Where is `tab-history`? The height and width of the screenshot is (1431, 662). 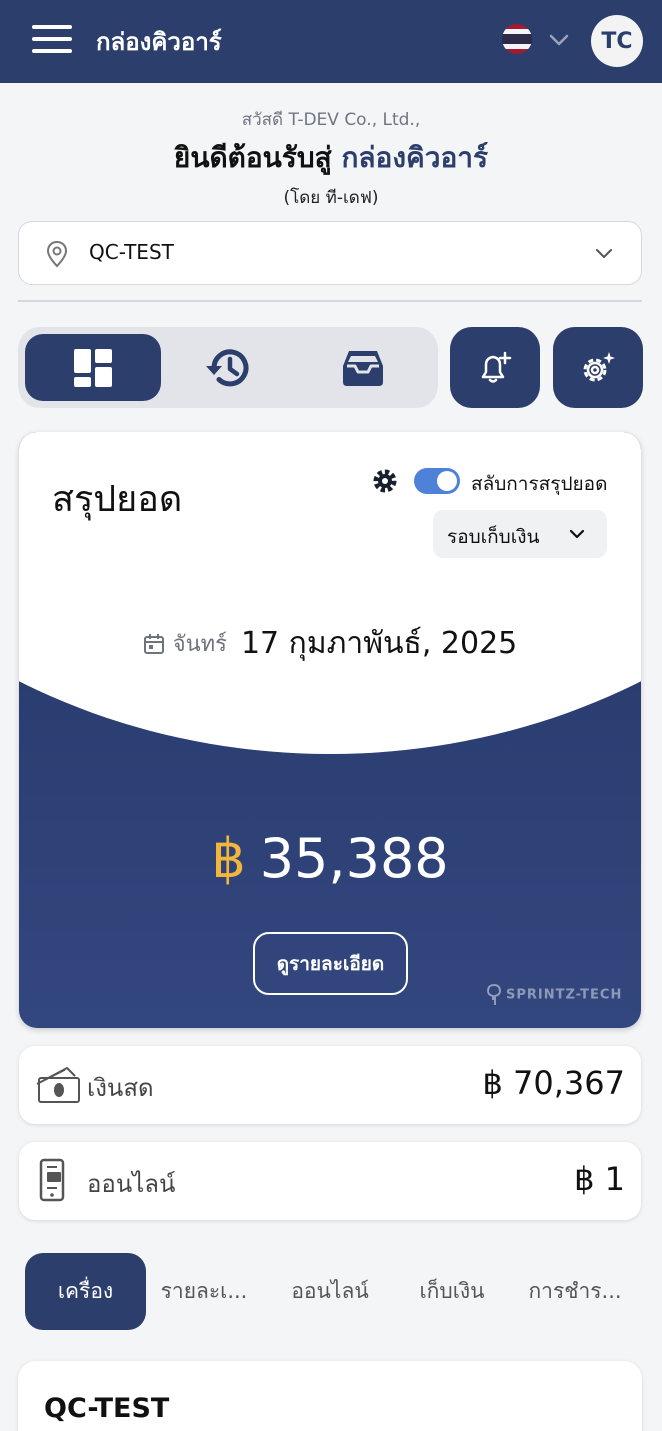 tab-history is located at coordinates (228, 367).